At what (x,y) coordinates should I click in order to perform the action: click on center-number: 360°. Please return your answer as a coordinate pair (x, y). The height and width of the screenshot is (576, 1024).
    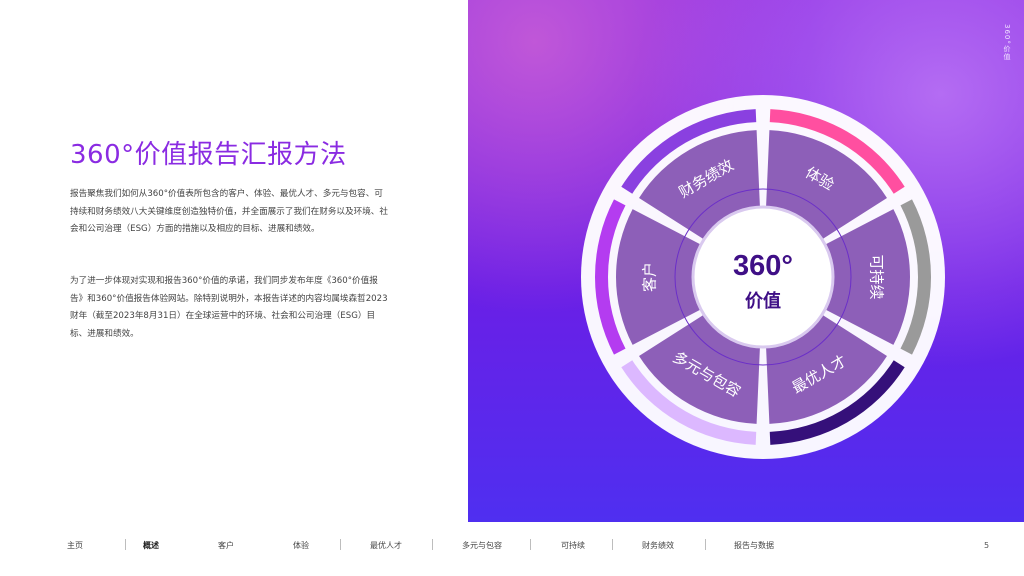
    Looking at the image, I should click on (763, 266).